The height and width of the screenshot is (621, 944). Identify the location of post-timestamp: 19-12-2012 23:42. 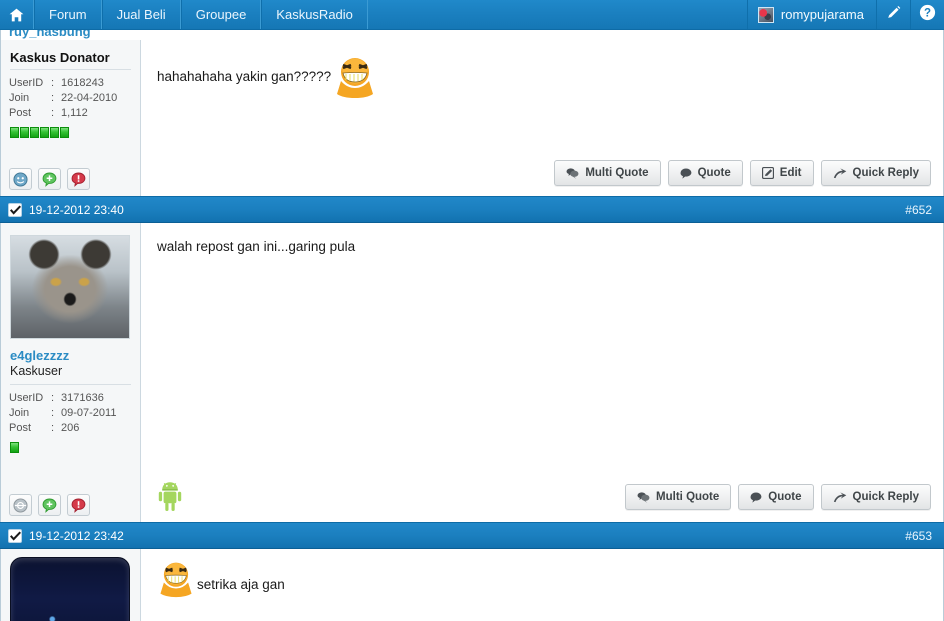
(76, 535).